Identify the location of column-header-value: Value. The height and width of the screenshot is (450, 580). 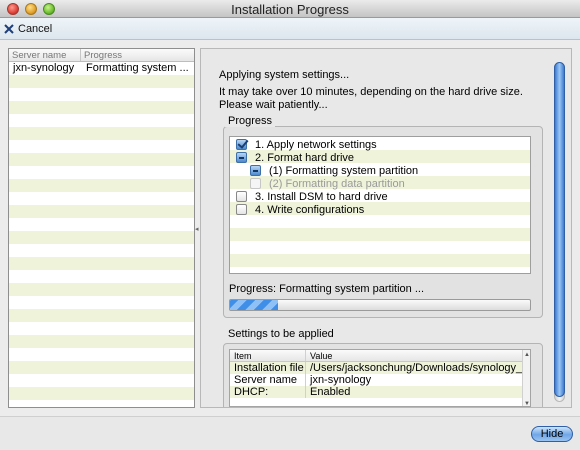
(418, 355).